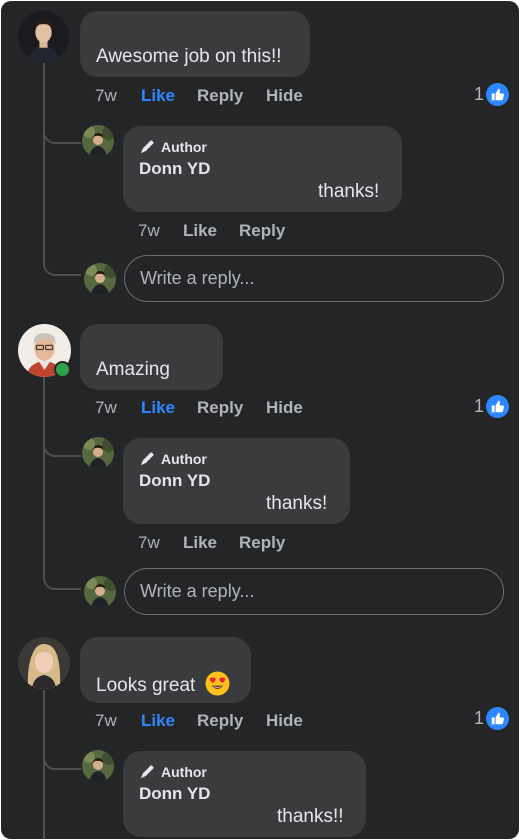 The image size is (520, 840). I want to click on comment-text-label: Looks great, so click(146, 685).